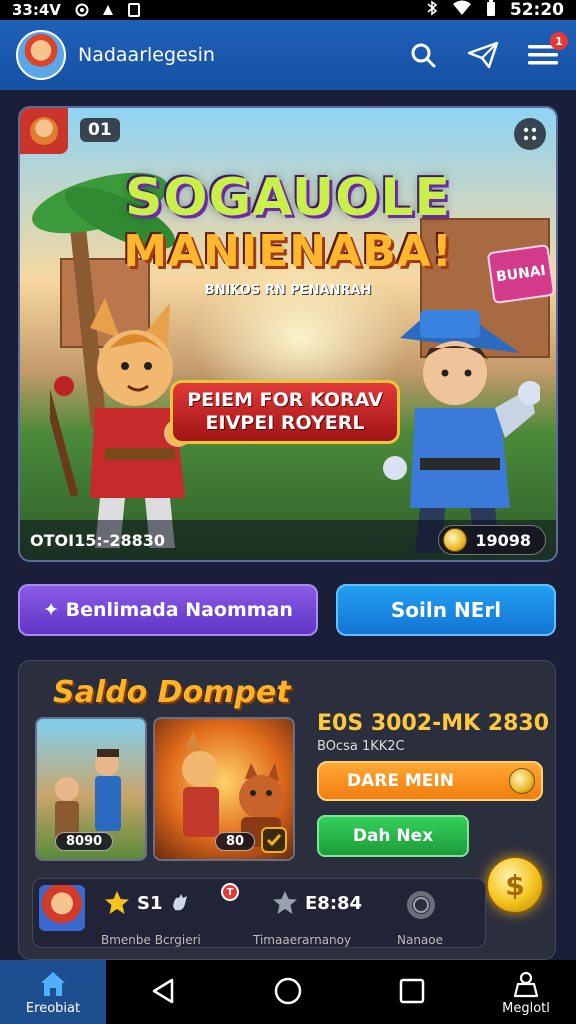 The image size is (576, 1024). Describe the element at coordinates (503, 540) in the screenshot. I see `coin-count: 19098` at that location.